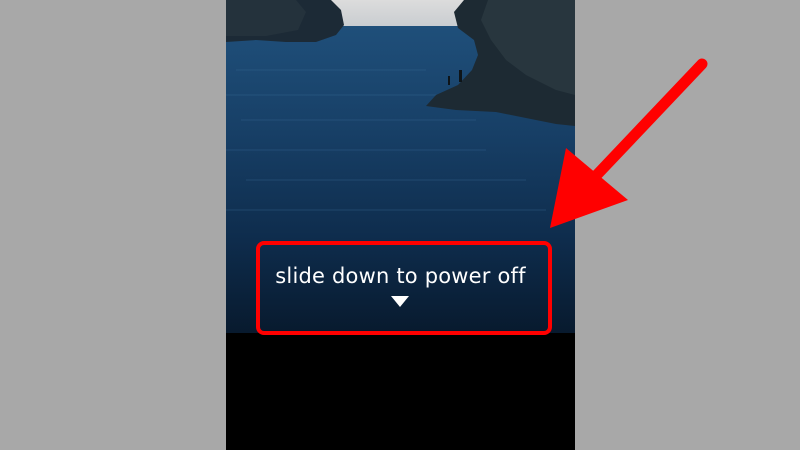 The image size is (800, 450). I want to click on annotation-highlight-box, so click(404, 288).